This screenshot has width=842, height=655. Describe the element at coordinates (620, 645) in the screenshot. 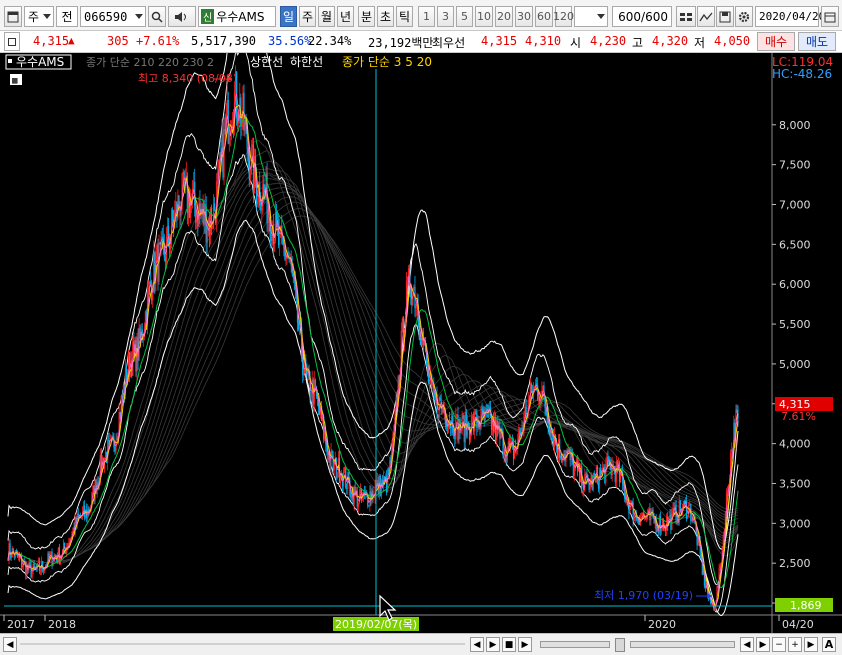

I see `zoom-slider-thumb` at that location.